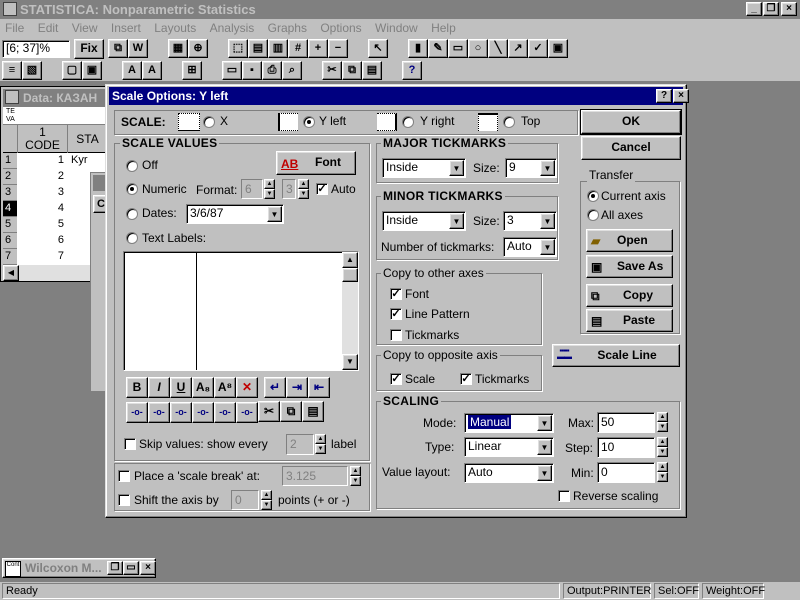  Describe the element at coordinates (130, 444) in the screenshot. I see `skip-values-checkbox` at that location.